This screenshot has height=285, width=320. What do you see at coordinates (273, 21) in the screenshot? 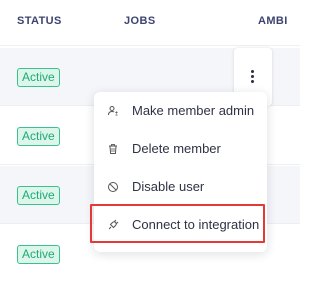
I see `column-header-ambit: AMBI` at bounding box center [273, 21].